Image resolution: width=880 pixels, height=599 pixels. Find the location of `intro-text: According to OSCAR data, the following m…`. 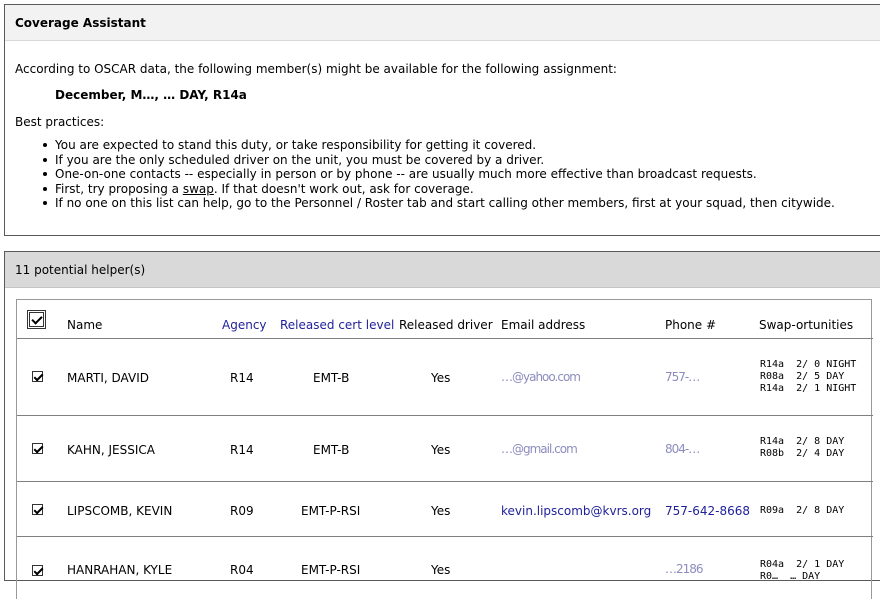

intro-text: According to OSCAR data, the following m… is located at coordinates (316, 69).